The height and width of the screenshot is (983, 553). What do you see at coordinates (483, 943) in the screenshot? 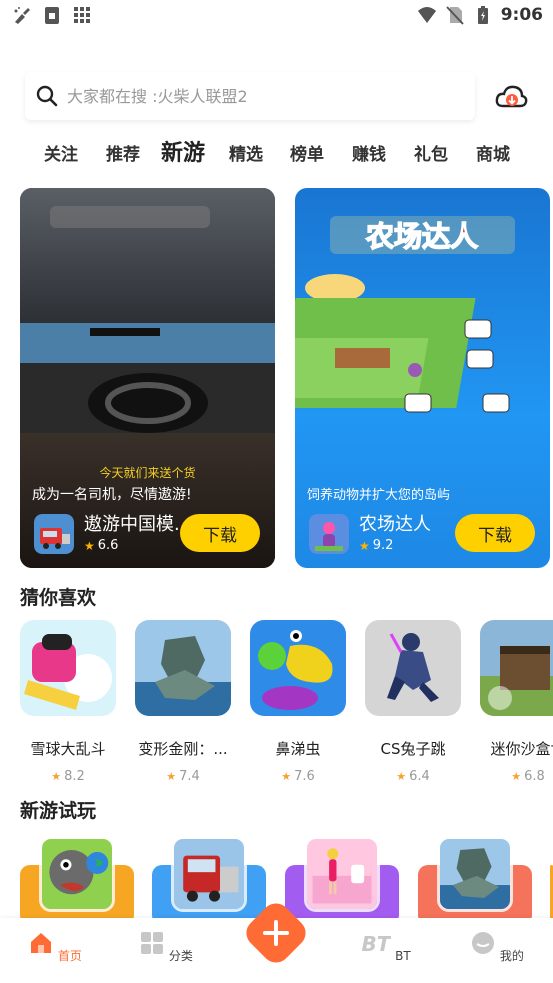
I see `profile-icon` at bounding box center [483, 943].